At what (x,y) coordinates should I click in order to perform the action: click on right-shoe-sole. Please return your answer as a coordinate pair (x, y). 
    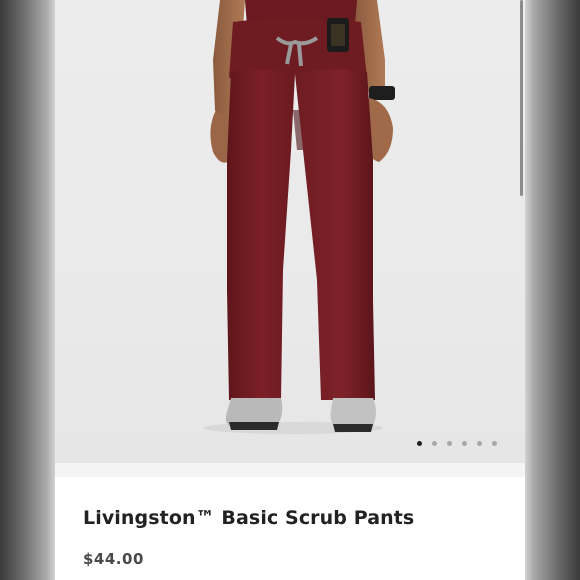
    Looking at the image, I should click on (353, 428).